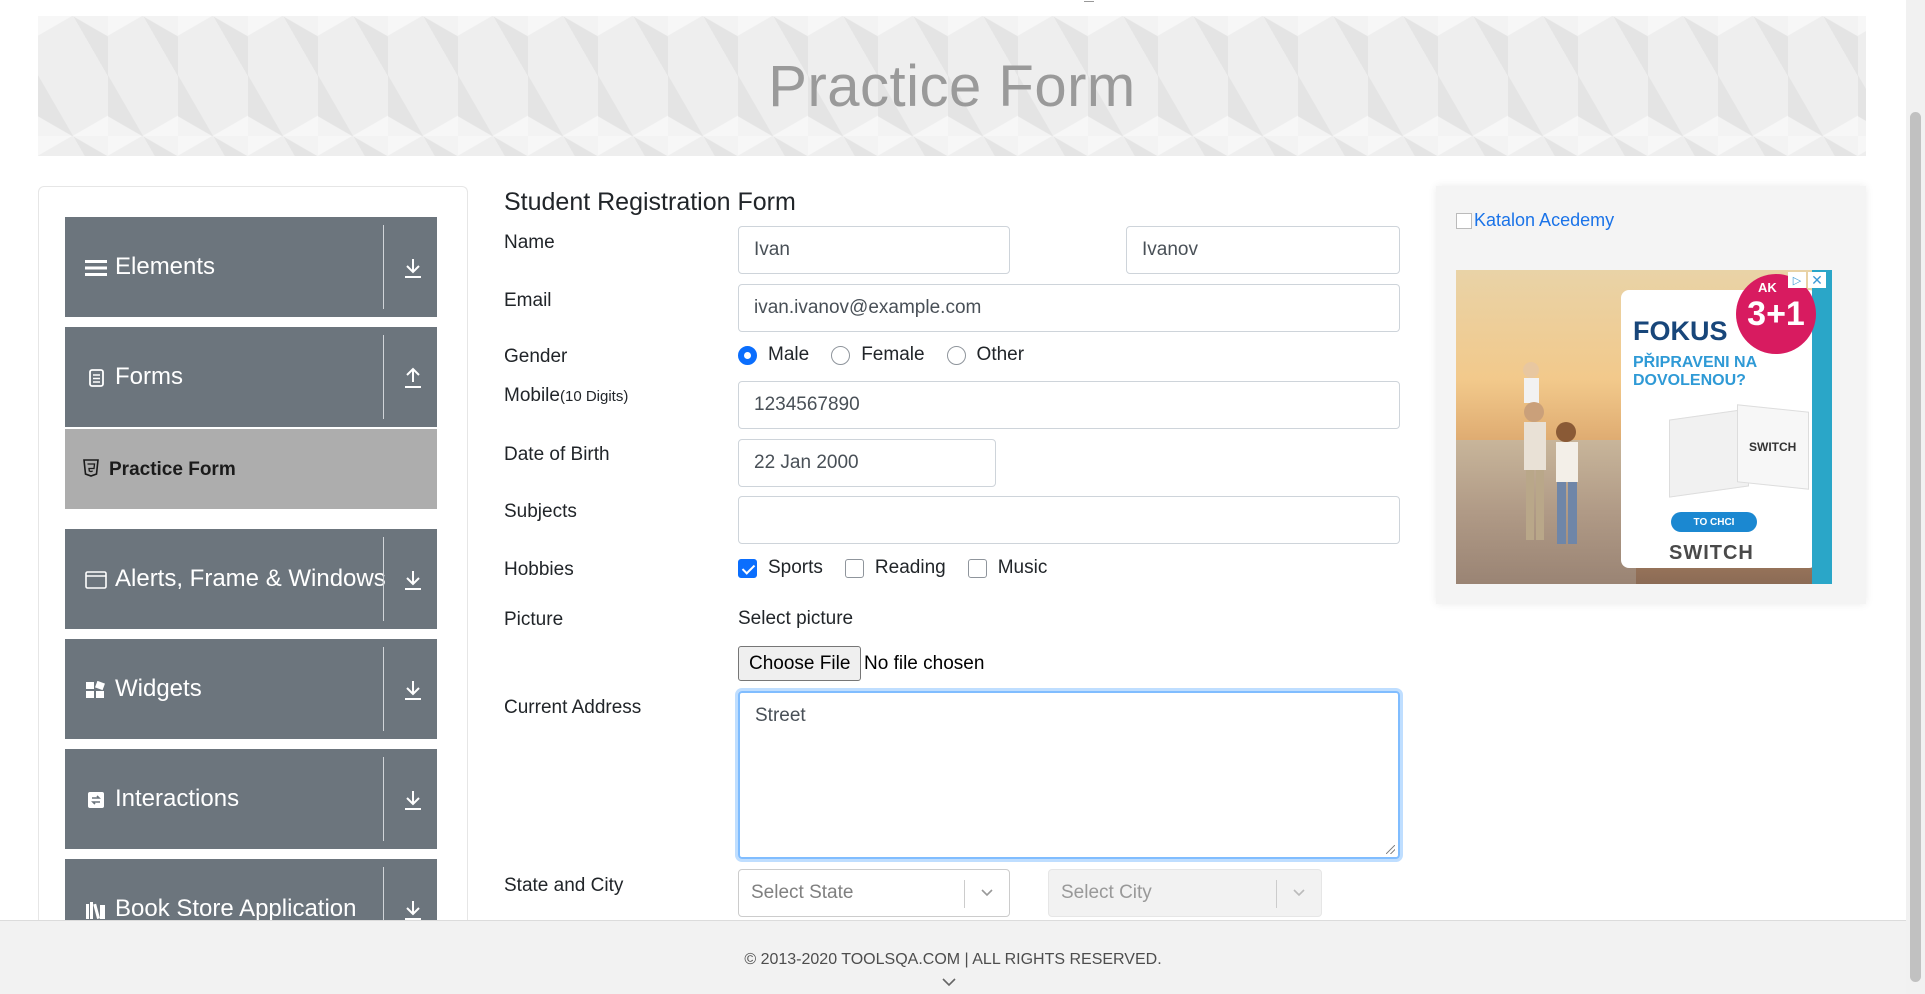  What do you see at coordinates (532, 395) in the screenshot?
I see `mobile-label-text: Mobile` at bounding box center [532, 395].